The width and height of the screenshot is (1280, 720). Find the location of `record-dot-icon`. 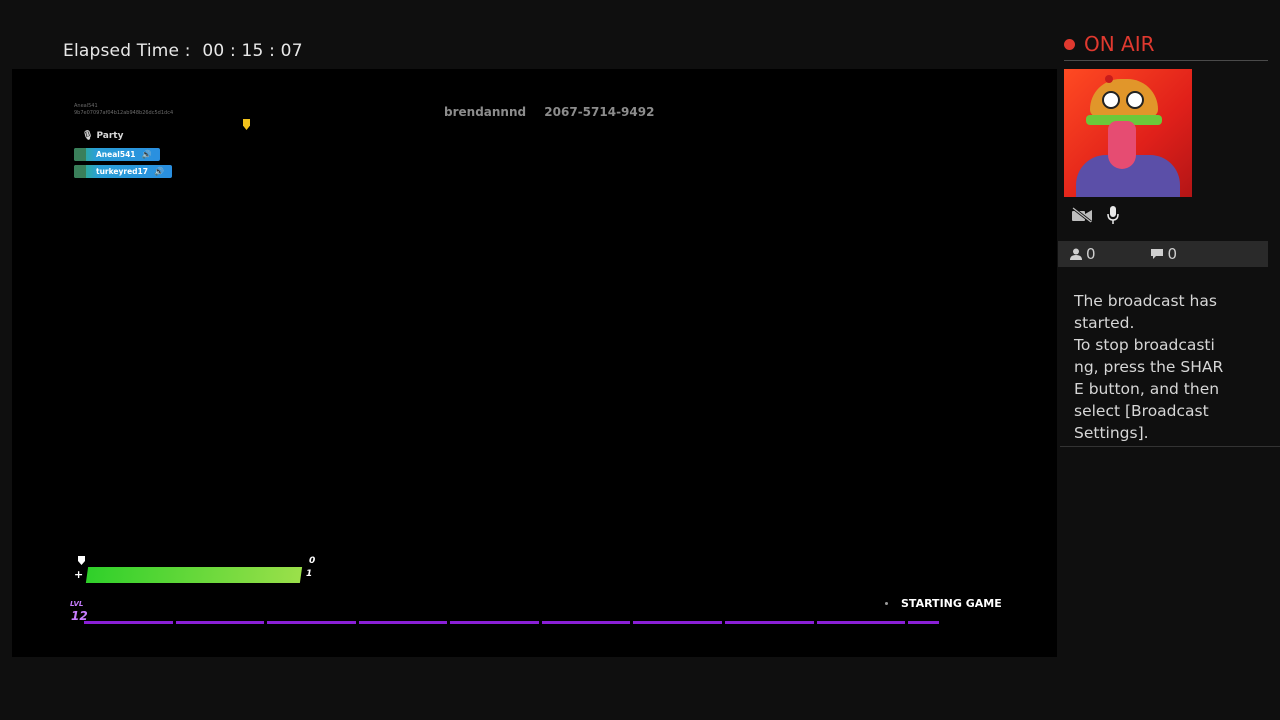

record-dot-icon is located at coordinates (1069, 44).